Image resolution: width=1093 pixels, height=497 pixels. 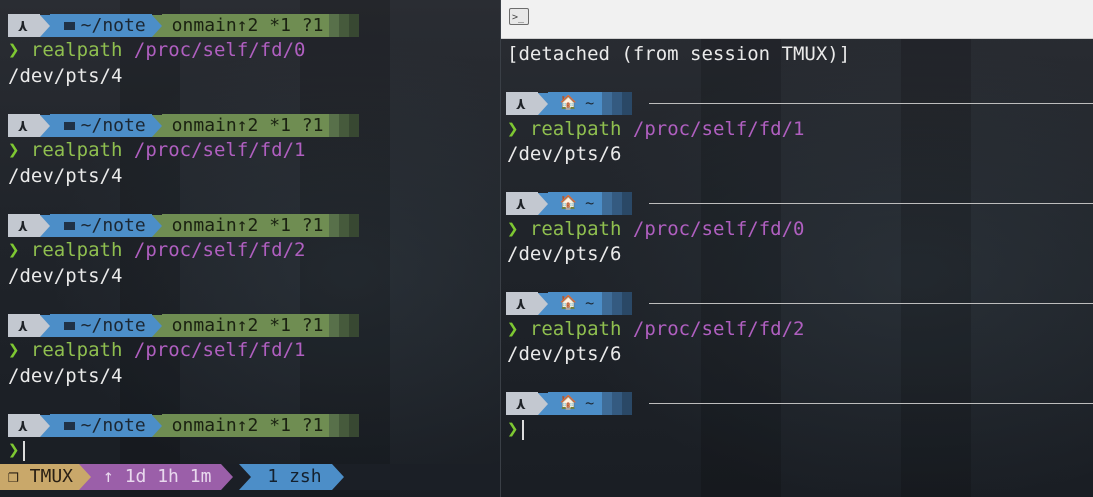 What do you see at coordinates (291, 477) in the screenshot?
I see `tmux-window-tab: 1 zsh` at bounding box center [291, 477].